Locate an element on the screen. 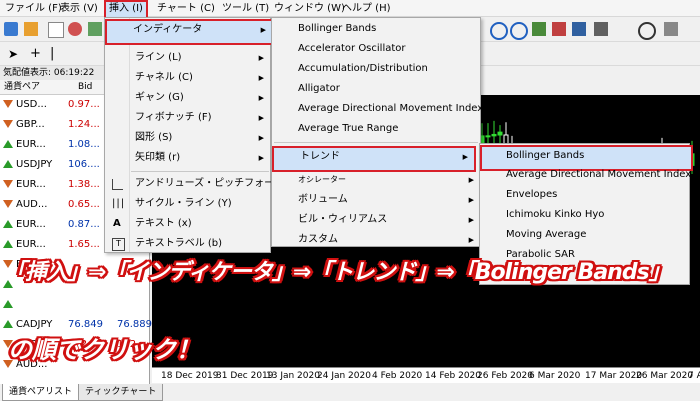 This screenshot has width=700, height=401. menu-tools: ツール (T) is located at coordinates (245, 8).